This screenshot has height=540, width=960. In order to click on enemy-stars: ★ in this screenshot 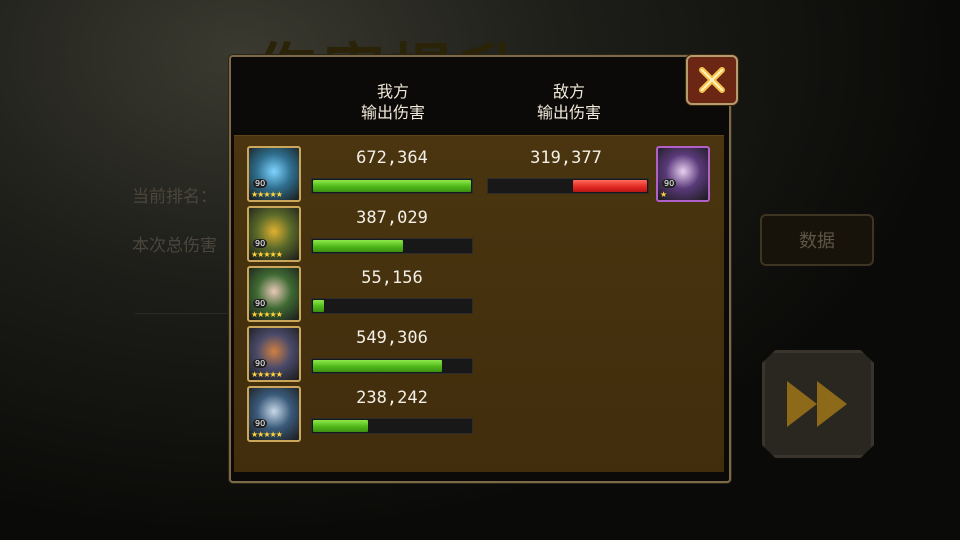, I will do `click(663, 194)`.